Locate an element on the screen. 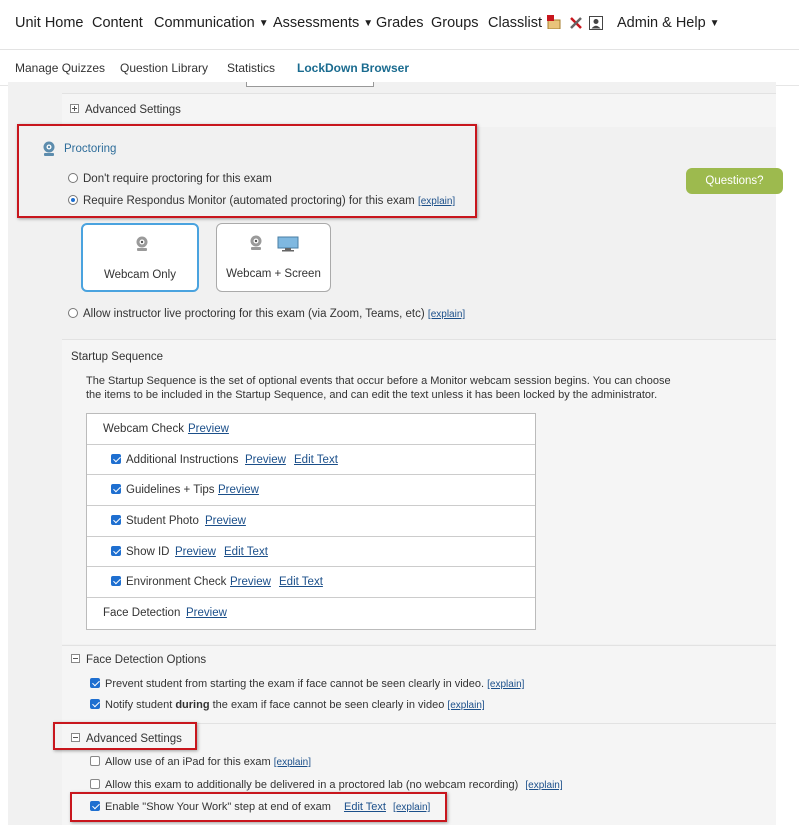 The width and height of the screenshot is (799, 825). nav-communication: Communication ▼ is located at coordinates (211, 23).